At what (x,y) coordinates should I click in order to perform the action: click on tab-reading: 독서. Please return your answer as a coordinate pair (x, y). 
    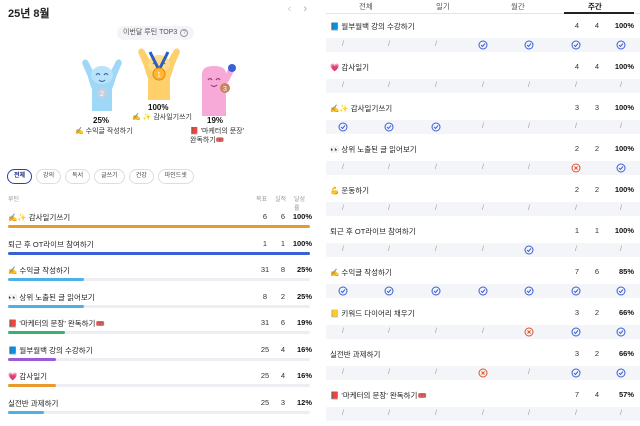
    Looking at the image, I should click on (78, 176).